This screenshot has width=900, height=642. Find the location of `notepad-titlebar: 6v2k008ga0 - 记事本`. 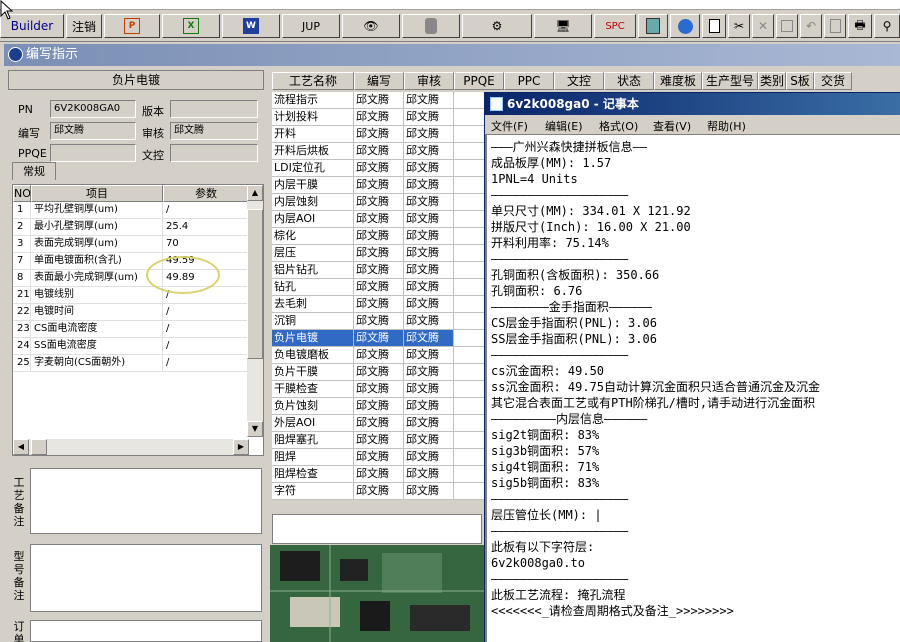

notepad-titlebar: 6v2k008ga0 - 记事本 is located at coordinates (692, 104).